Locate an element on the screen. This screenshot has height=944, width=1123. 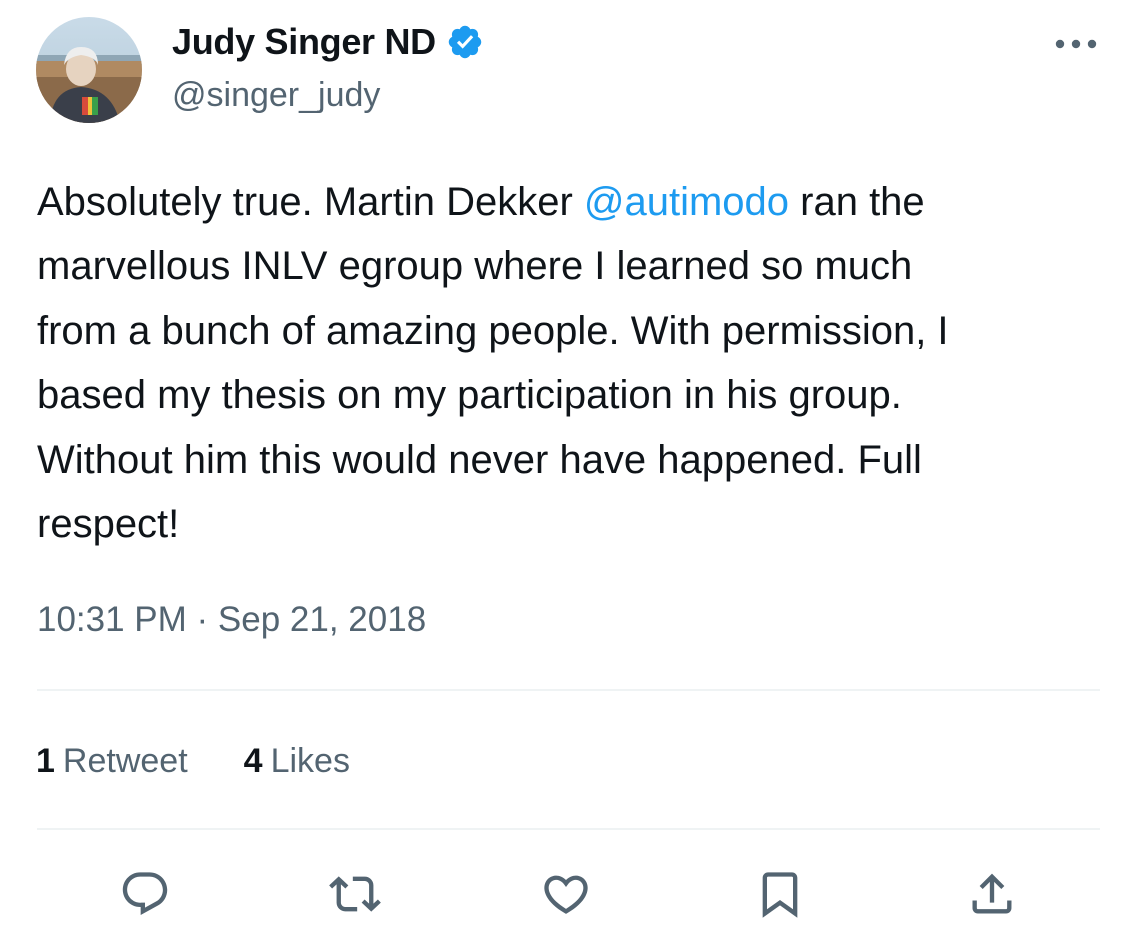
bookmark-button is located at coordinates (780, 894).